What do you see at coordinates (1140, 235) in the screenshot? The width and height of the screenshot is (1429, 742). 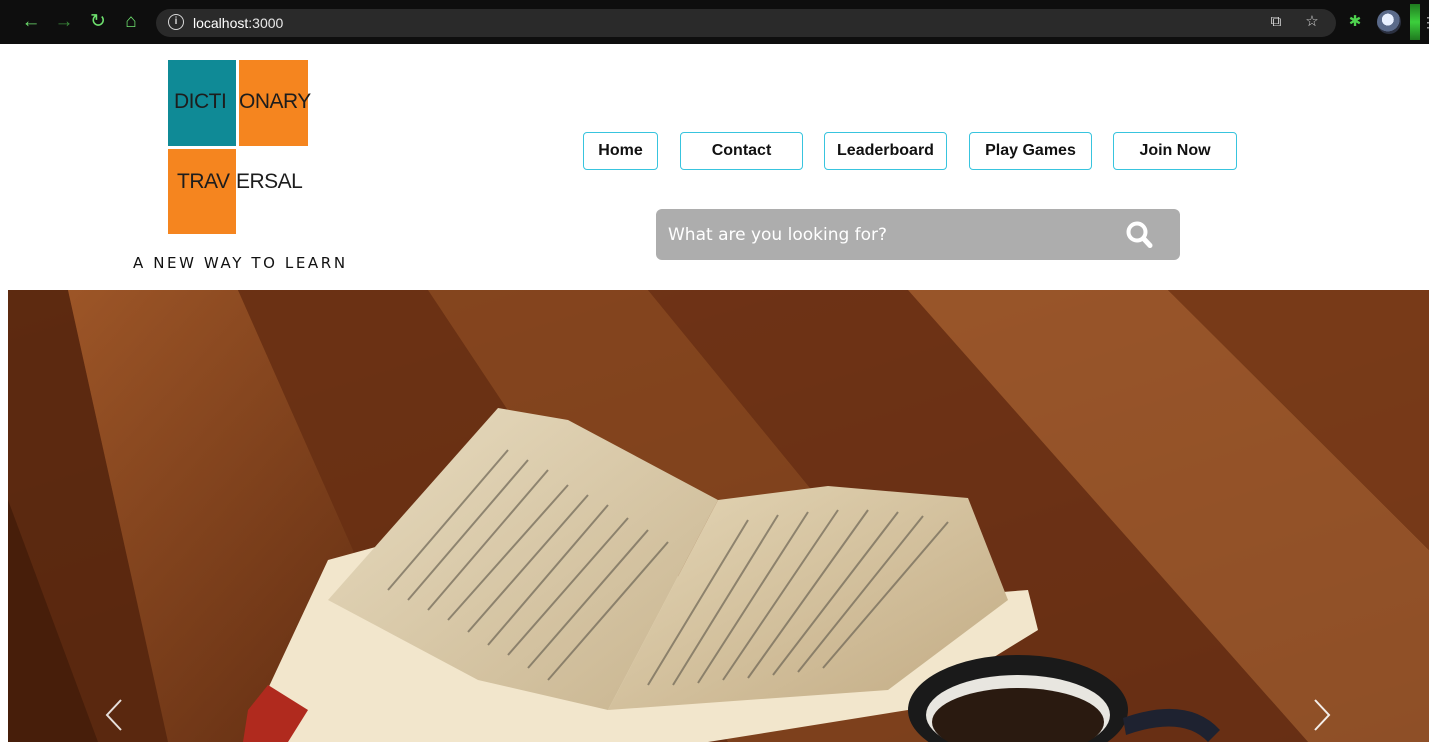 I see `search-icon` at bounding box center [1140, 235].